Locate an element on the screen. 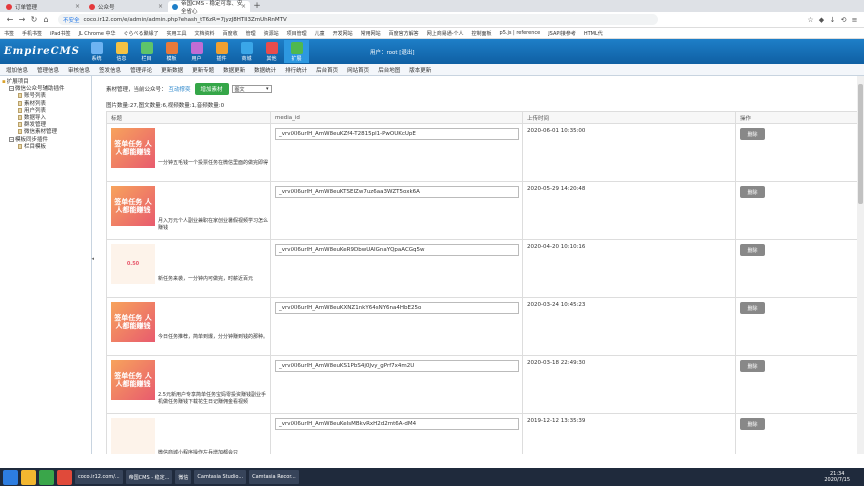  action-cell: 删除 is located at coordinates (796, 210).